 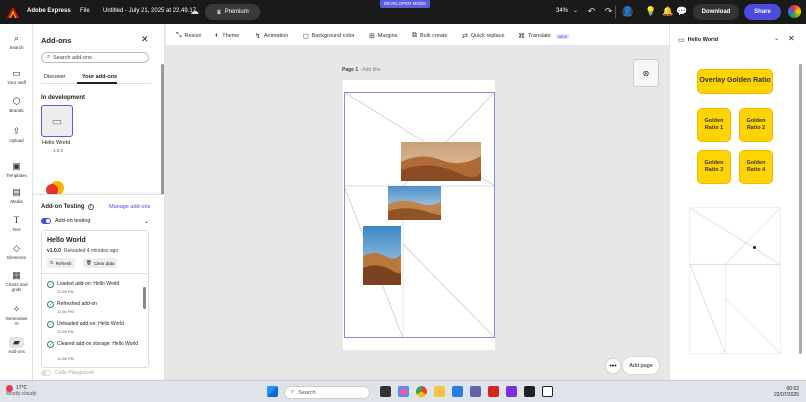 I want to click on task-view-icon, so click(x=385, y=391).